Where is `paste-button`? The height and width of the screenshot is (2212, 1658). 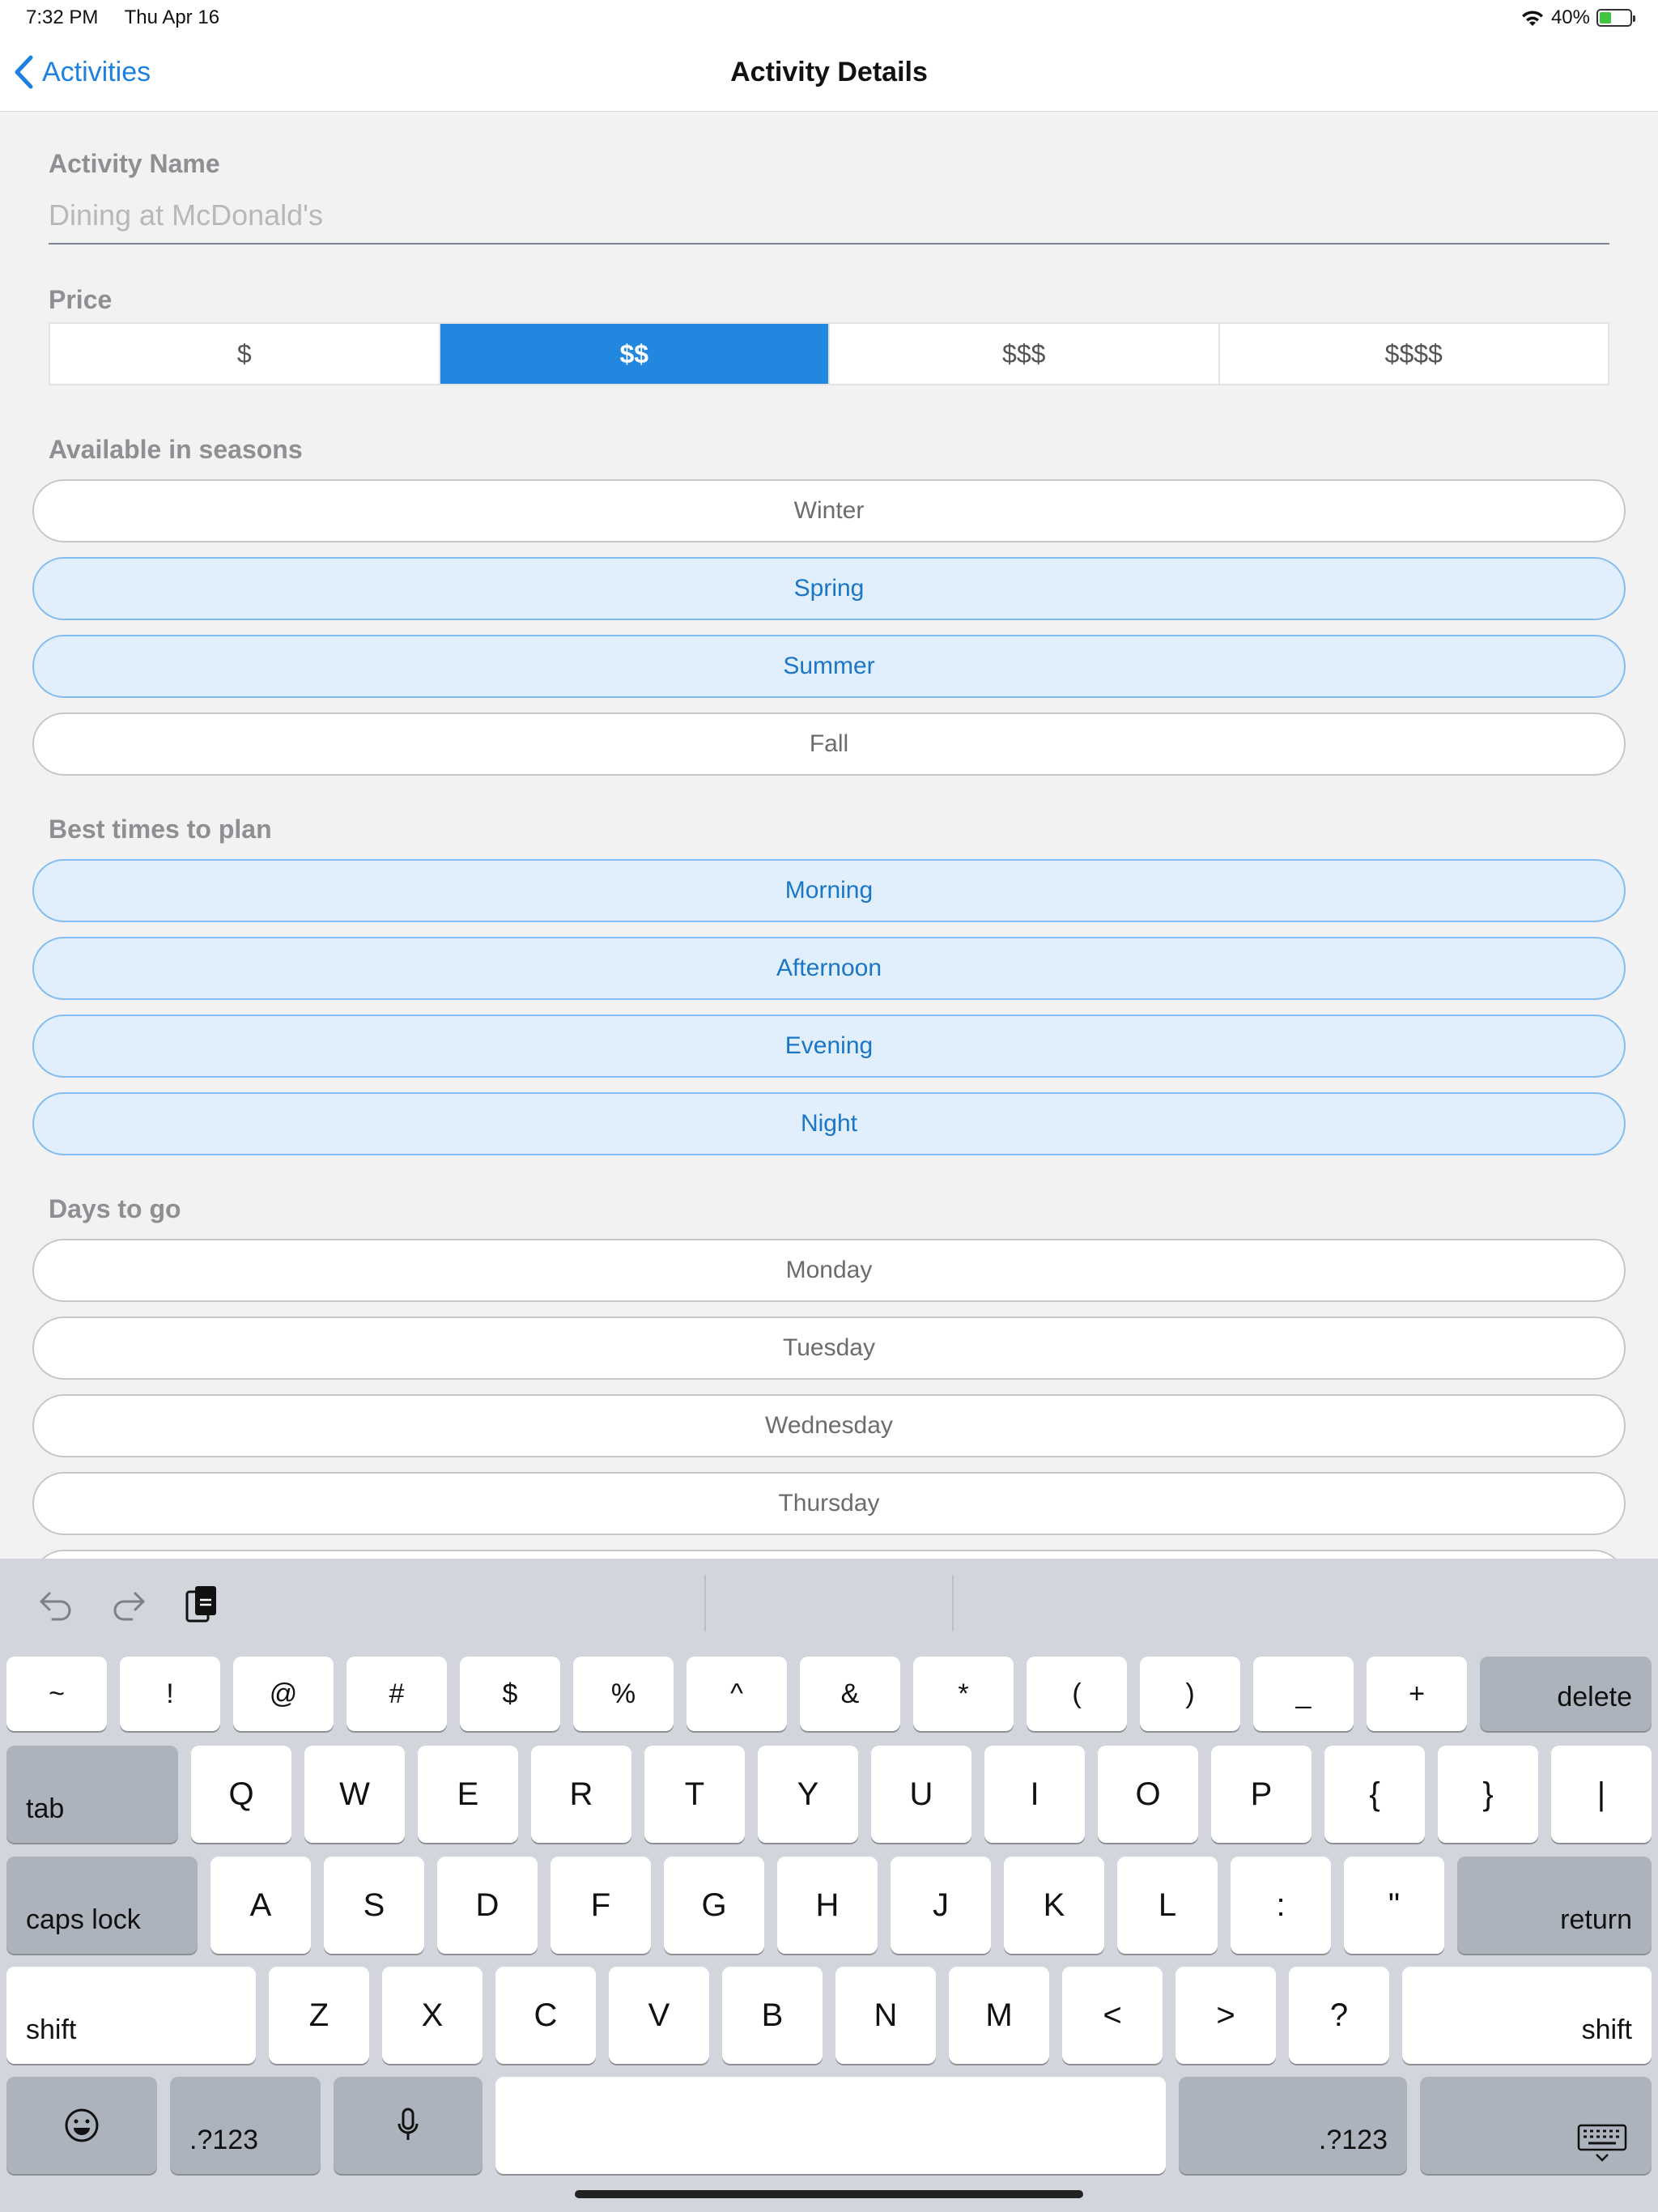 paste-button is located at coordinates (201, 1605).